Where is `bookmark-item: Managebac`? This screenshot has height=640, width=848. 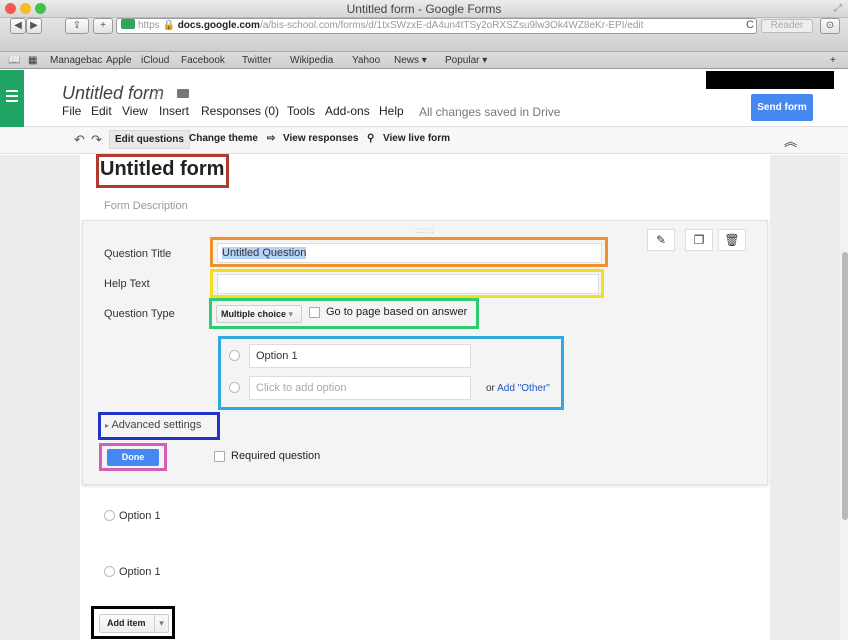
bookmark-item: Managebac is located at coordinates (76, 60).